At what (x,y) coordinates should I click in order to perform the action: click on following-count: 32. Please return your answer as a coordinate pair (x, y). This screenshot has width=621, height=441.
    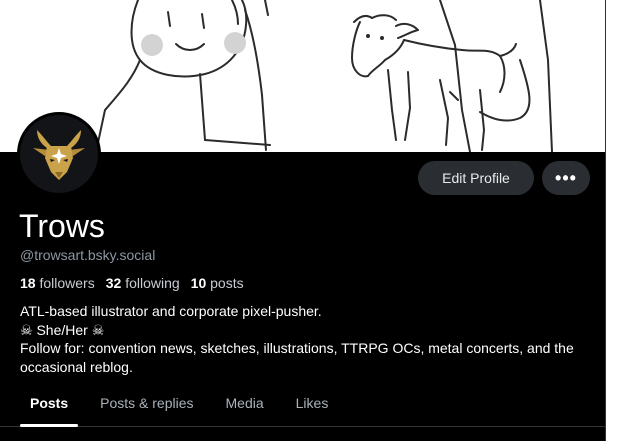
    Looking at the image, I should click on (113, 283).